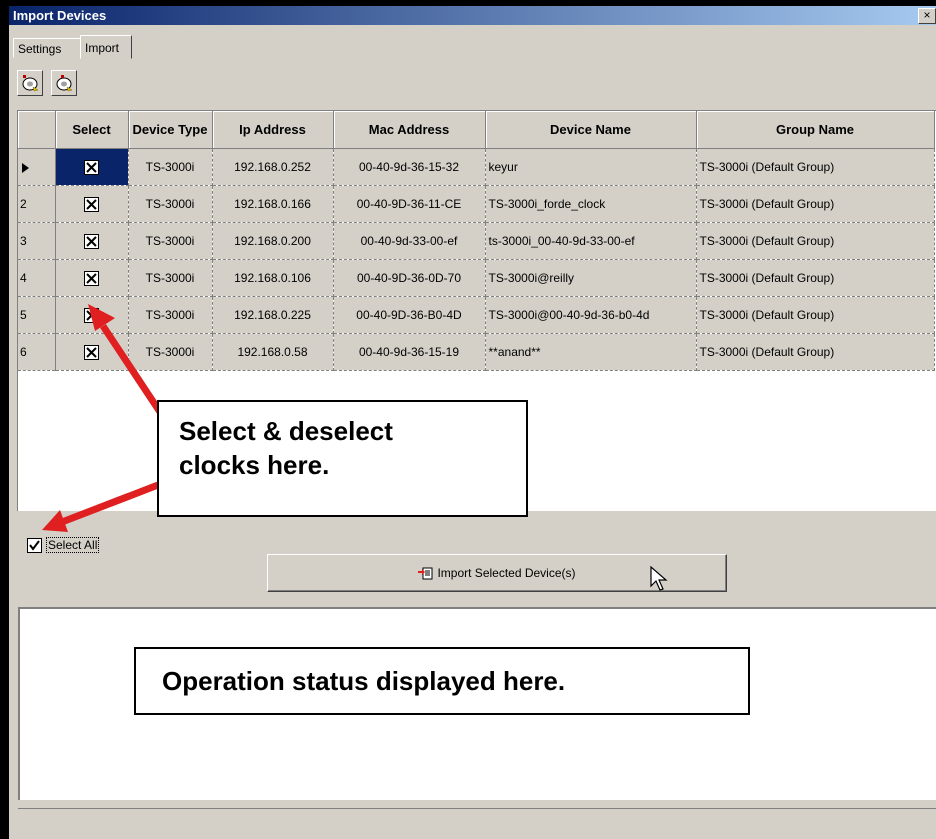 The image size is (936, 839). What do you see at coordinates (591, 315) in the screenshot?
I see `device-name-cell: TS-3000i@00-40-9d-36-b0-4d` at bounding box center [591, 315].